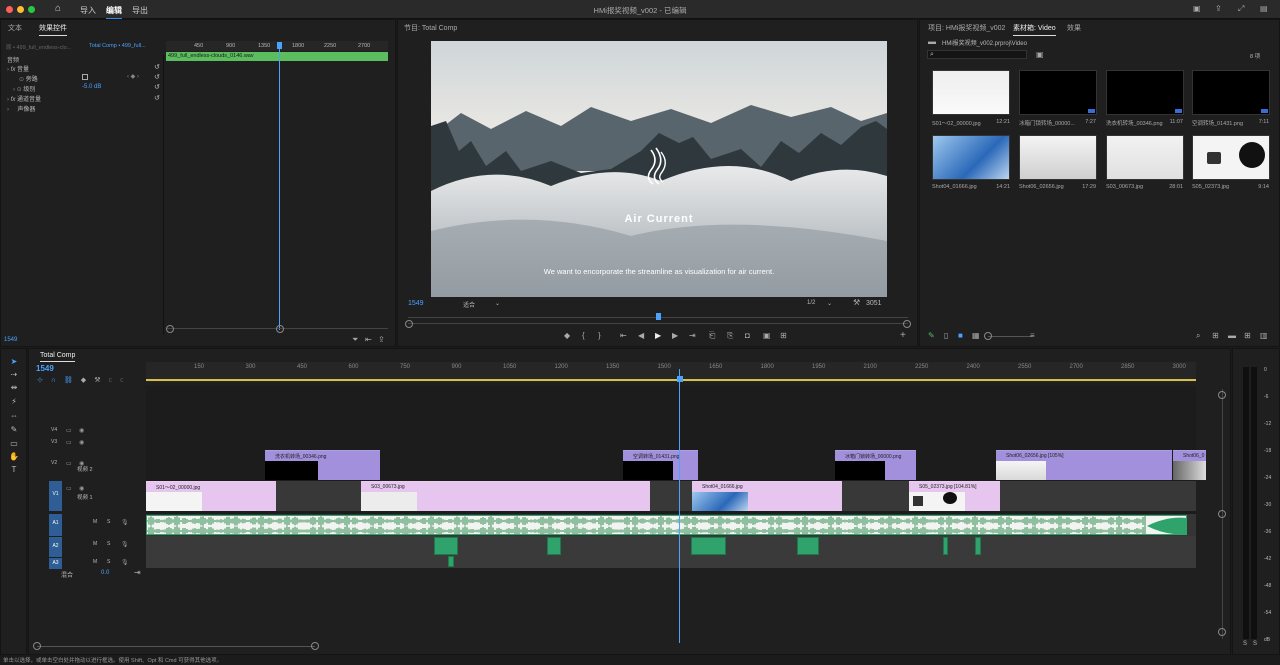 This screenshot has width=1280, height=665. Describe the element at coordinates (95, 544) in the screenshot. I see `a2-mute: M` at that location.